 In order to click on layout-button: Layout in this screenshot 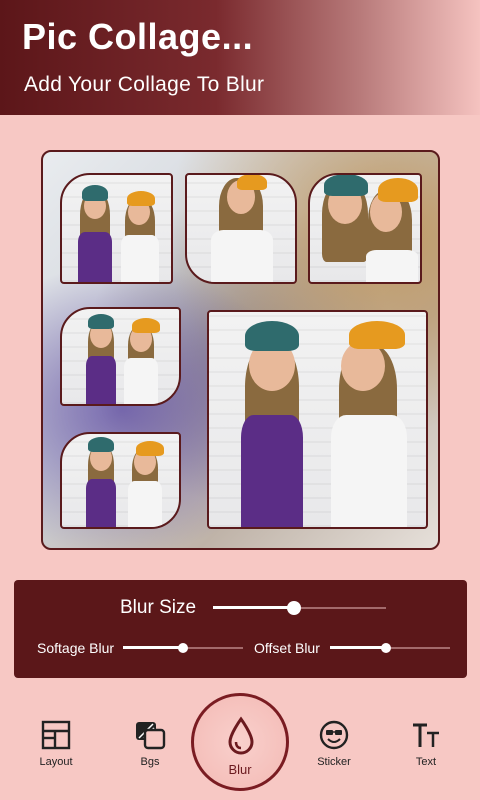, I will do `click(56, 744)`.